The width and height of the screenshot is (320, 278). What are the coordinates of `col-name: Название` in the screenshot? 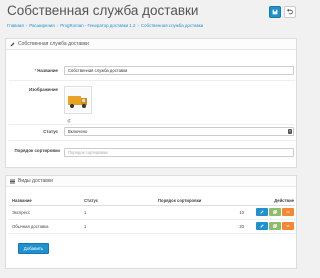 It's located at (45, 201).